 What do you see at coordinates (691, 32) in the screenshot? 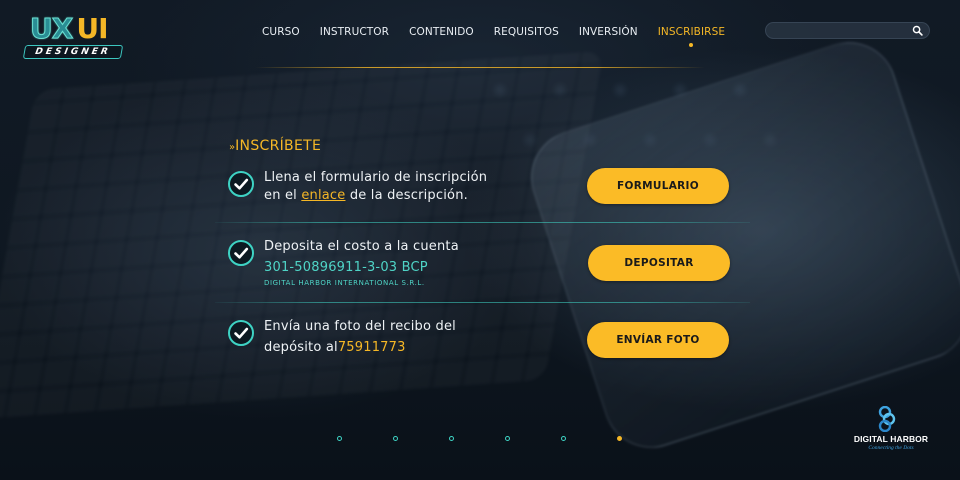
I see `nav-item-inscribirse-label: INSCRIBIRSE` at bounding box center [691, 32].